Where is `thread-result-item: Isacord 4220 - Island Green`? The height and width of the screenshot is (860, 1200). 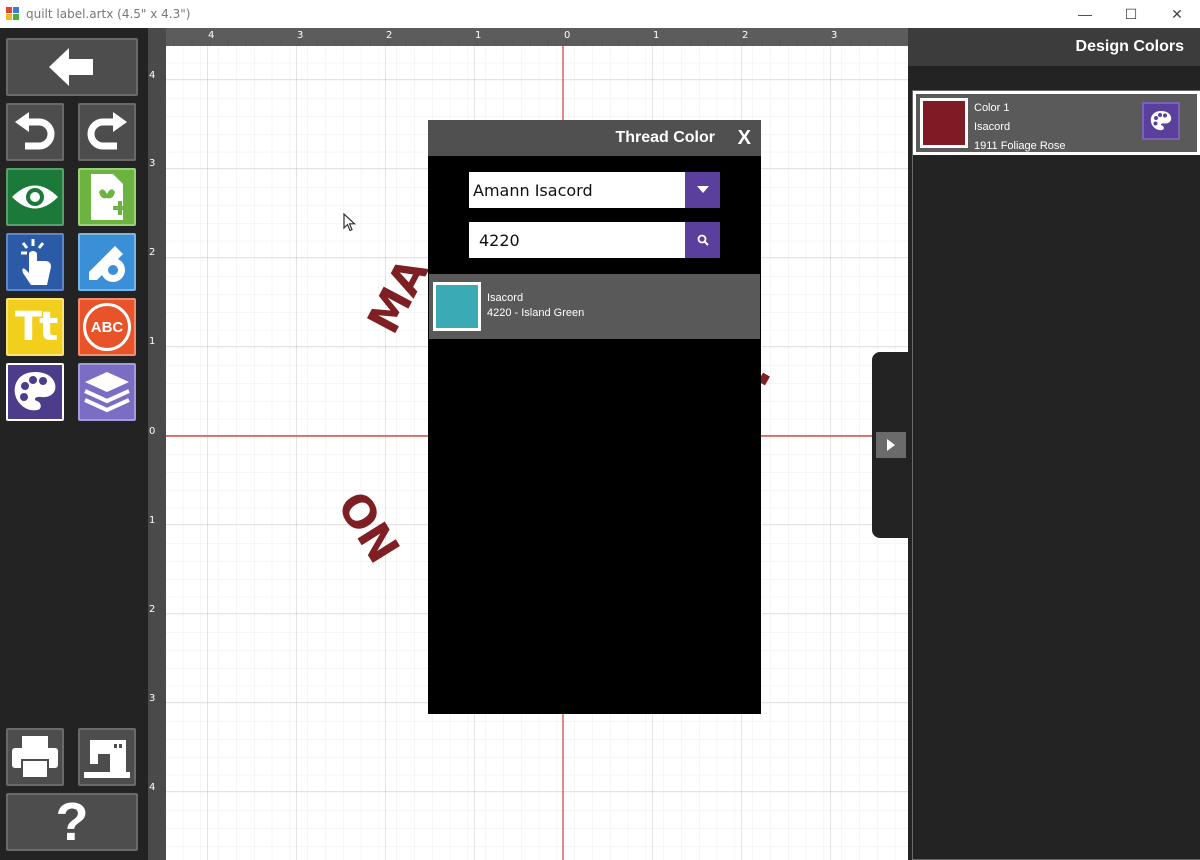 thread-result-item: Isacord 4220 - Island Green is located at coordinates (594, 306).